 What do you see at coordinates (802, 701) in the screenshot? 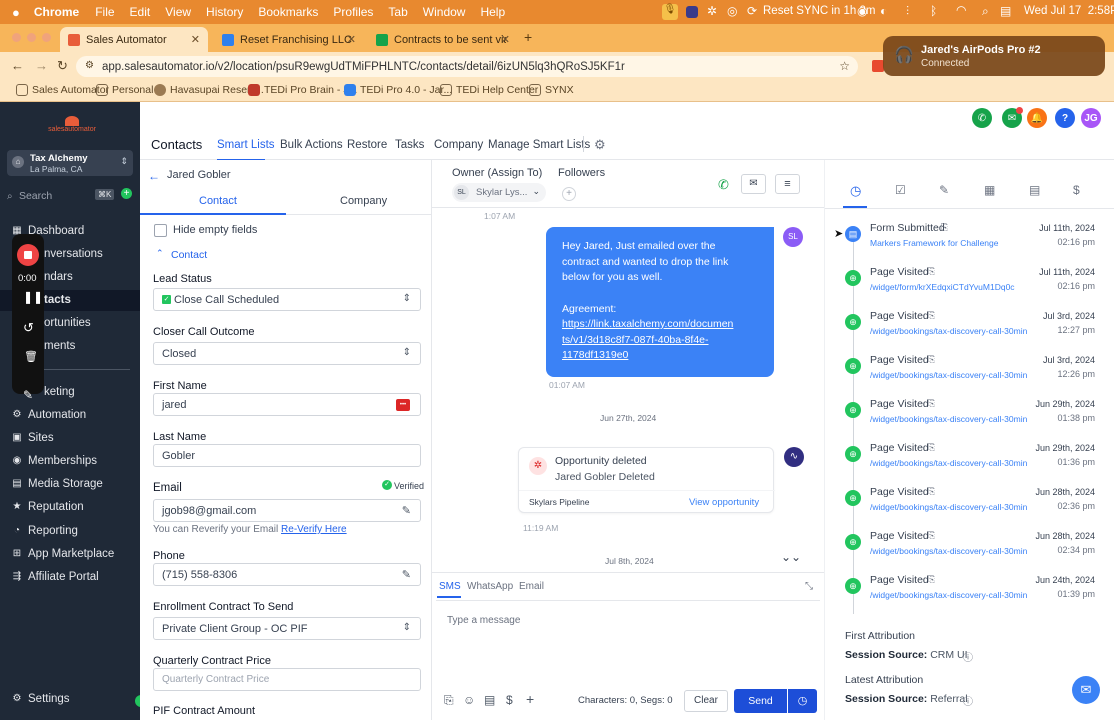
I see `schedule-send-icon: ◷` at bounding box center [802, 701].